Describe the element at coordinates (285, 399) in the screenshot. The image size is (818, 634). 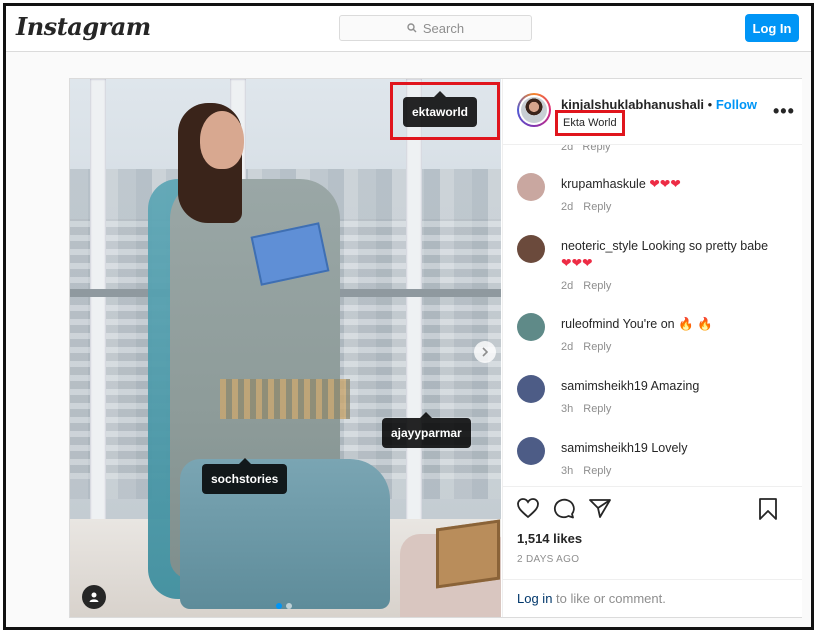
I see `embroidery` at that location.